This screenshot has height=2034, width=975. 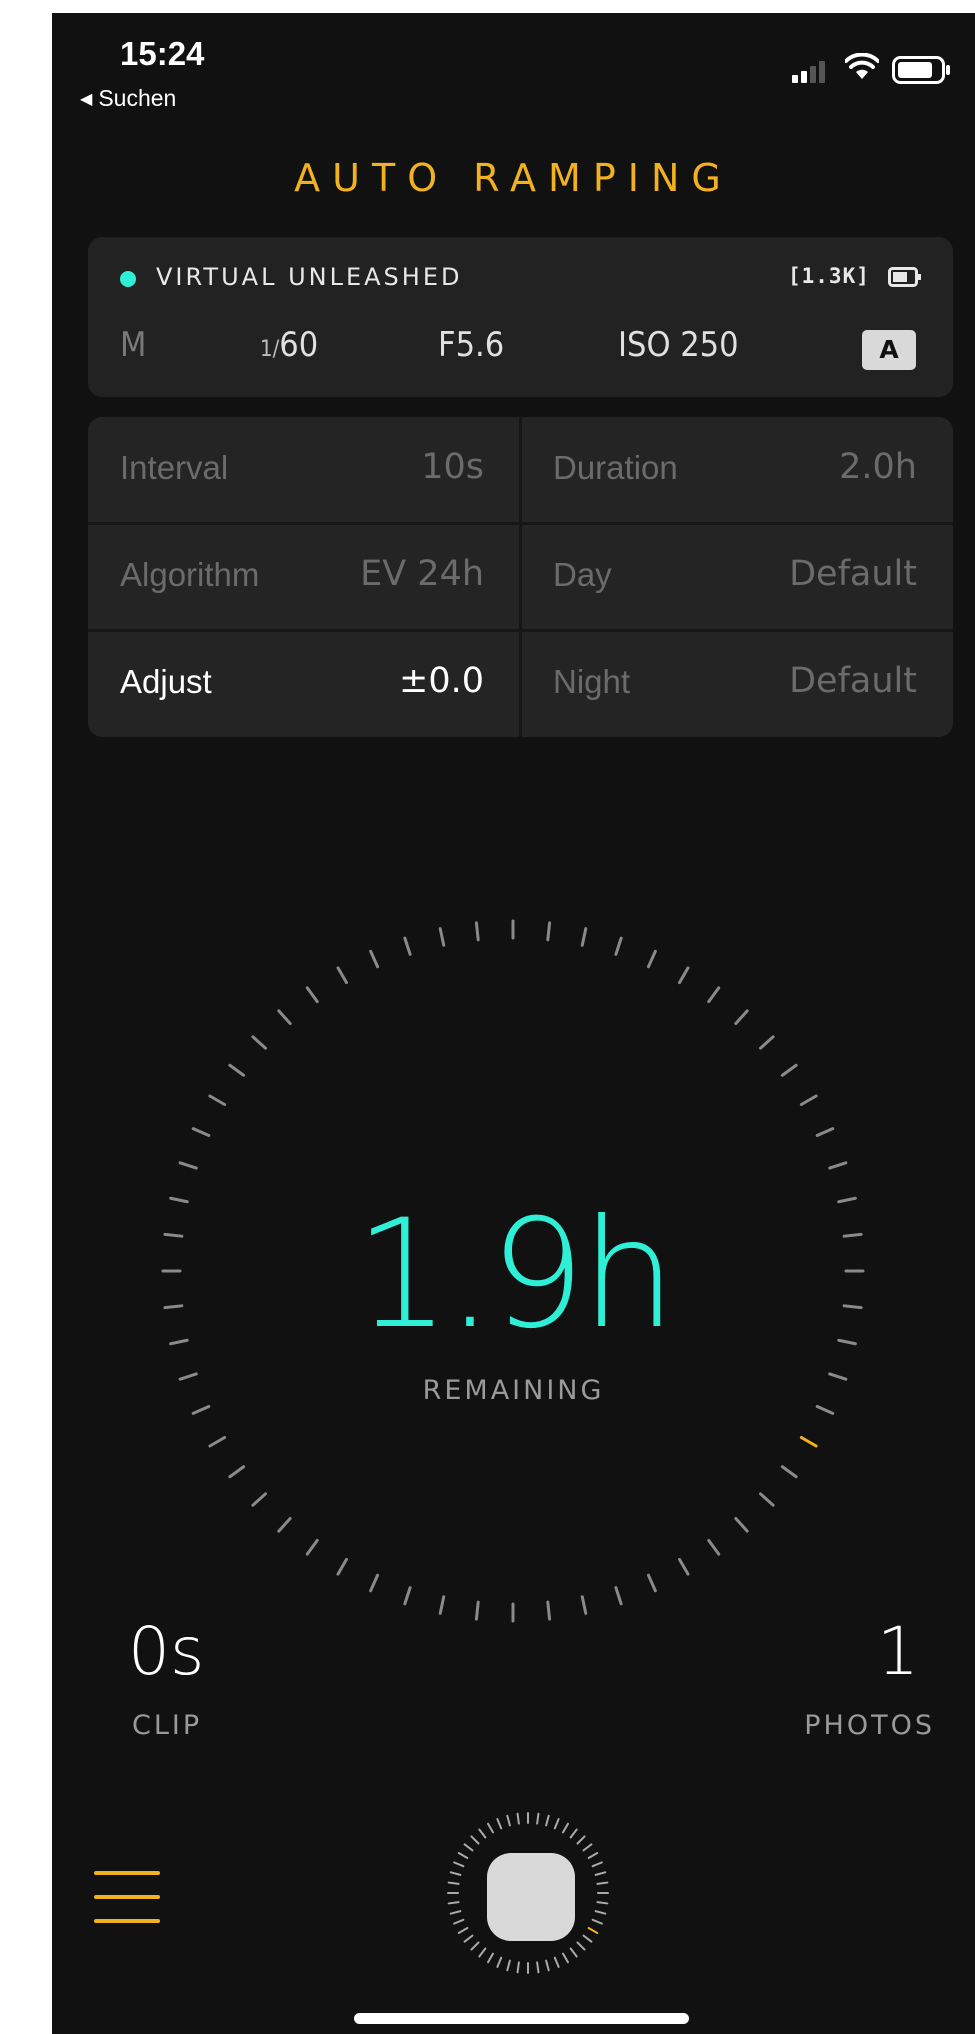 What do you see at coordinates (299, 345) in the screenshot?
I see `shutter-value: 60` at bounding box center [299, 345].